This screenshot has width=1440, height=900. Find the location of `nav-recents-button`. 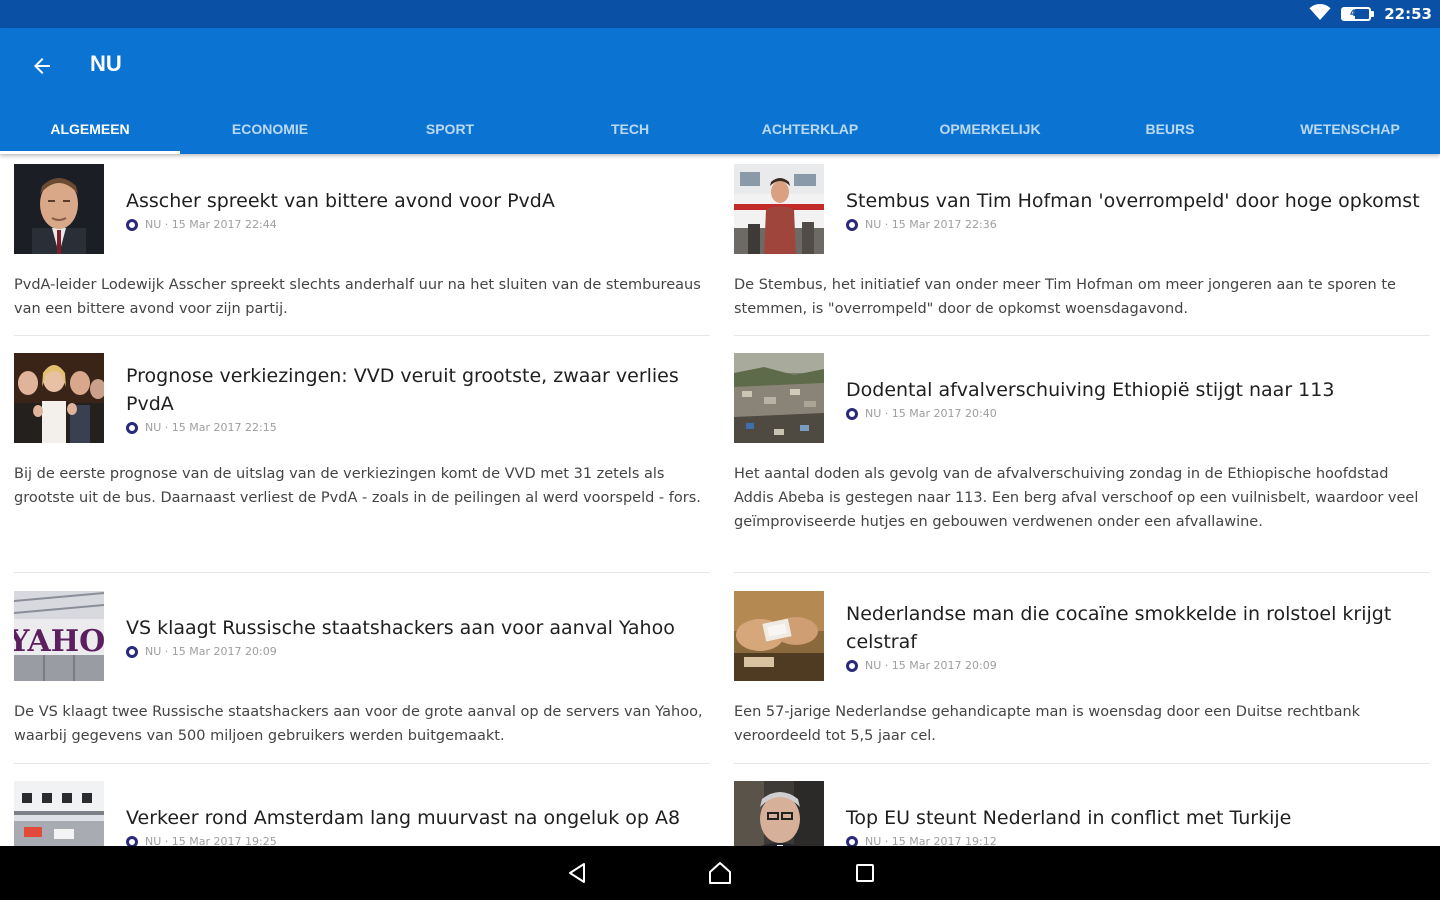

nav-recents-button is located at coordinates (865, 873).